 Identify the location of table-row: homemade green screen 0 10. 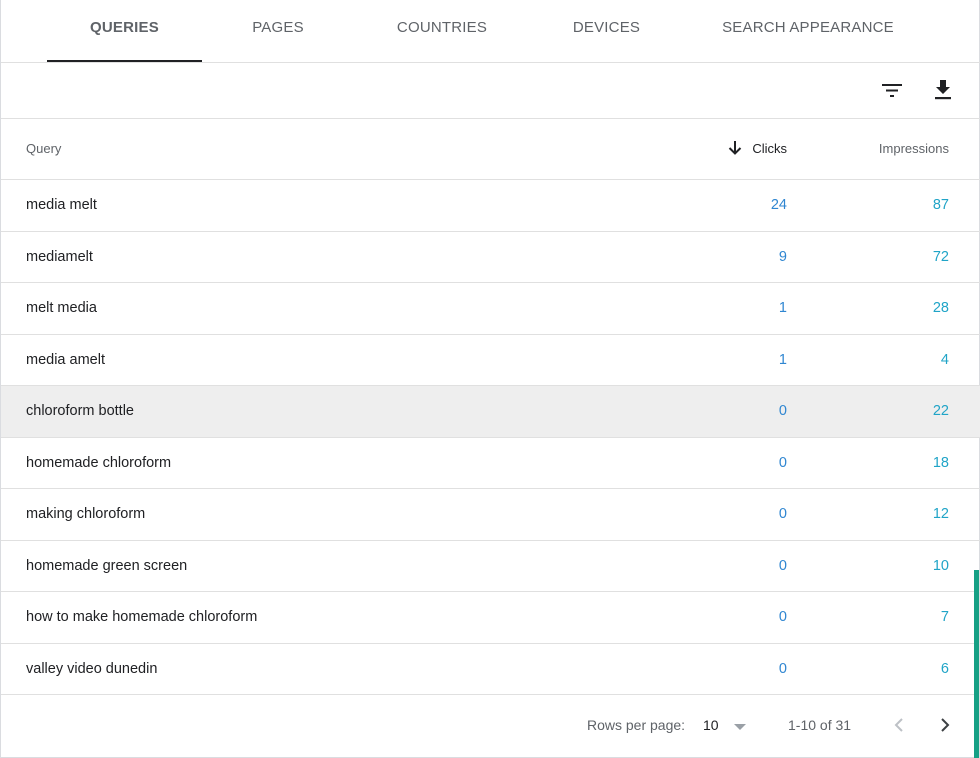
(490, 566).